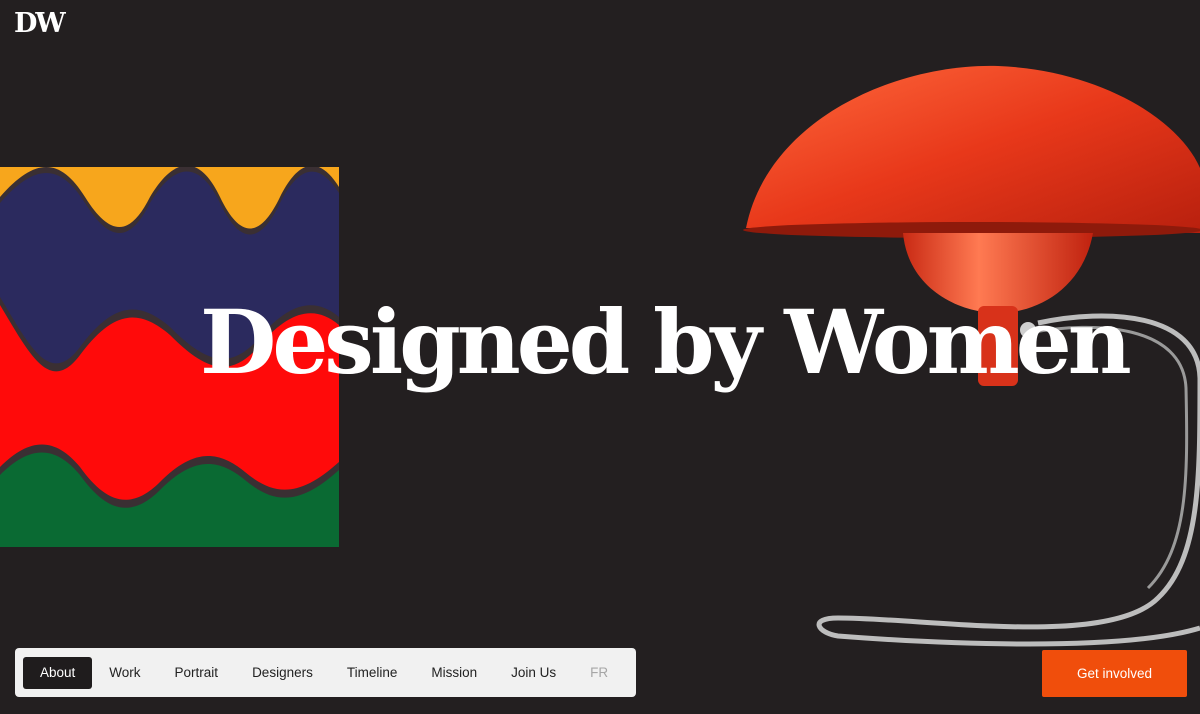 This screenshot has width=1200, height=714. What do you see at coordinates (666, 342) in the screenshot?
I see `hero-title: Designed by Women` at bounding box center [666, 342].